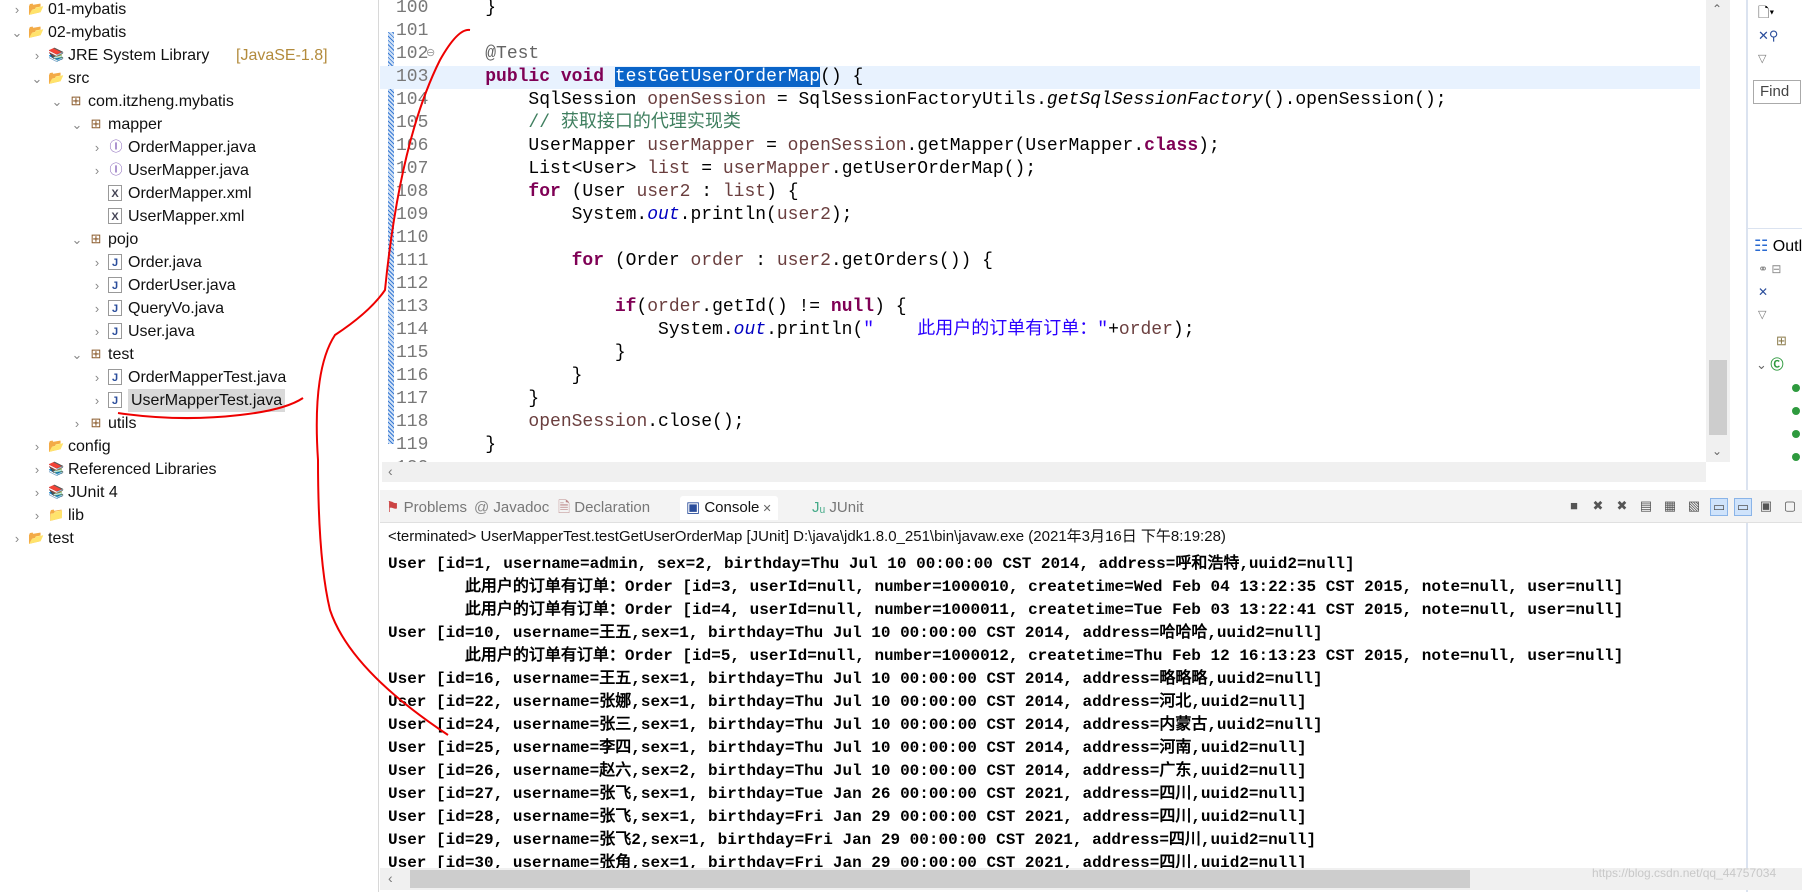 The image size is (1802, 892). What do you see at coordinates (1040, 445) in the screenshot?
I see `code-line: 119 }` at bounding box center [1040, 445].